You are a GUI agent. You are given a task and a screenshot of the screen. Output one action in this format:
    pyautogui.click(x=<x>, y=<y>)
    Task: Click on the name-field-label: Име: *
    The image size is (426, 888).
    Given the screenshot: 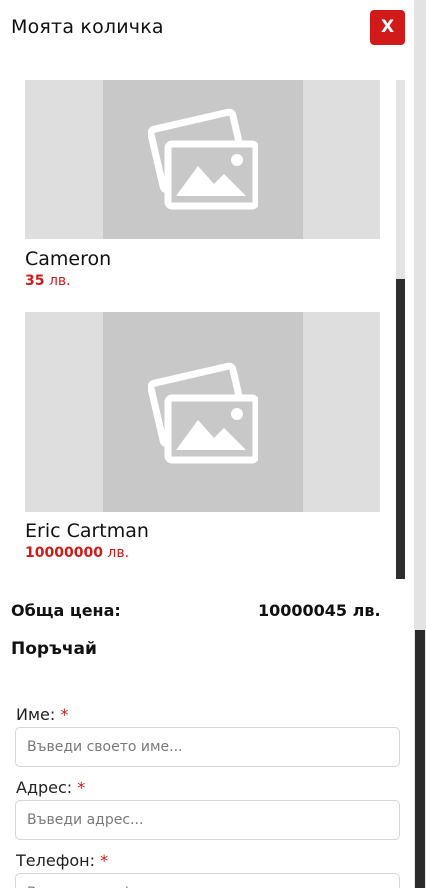 What is the action you would take?
    pyautogui.click(x=42, y=714)
    